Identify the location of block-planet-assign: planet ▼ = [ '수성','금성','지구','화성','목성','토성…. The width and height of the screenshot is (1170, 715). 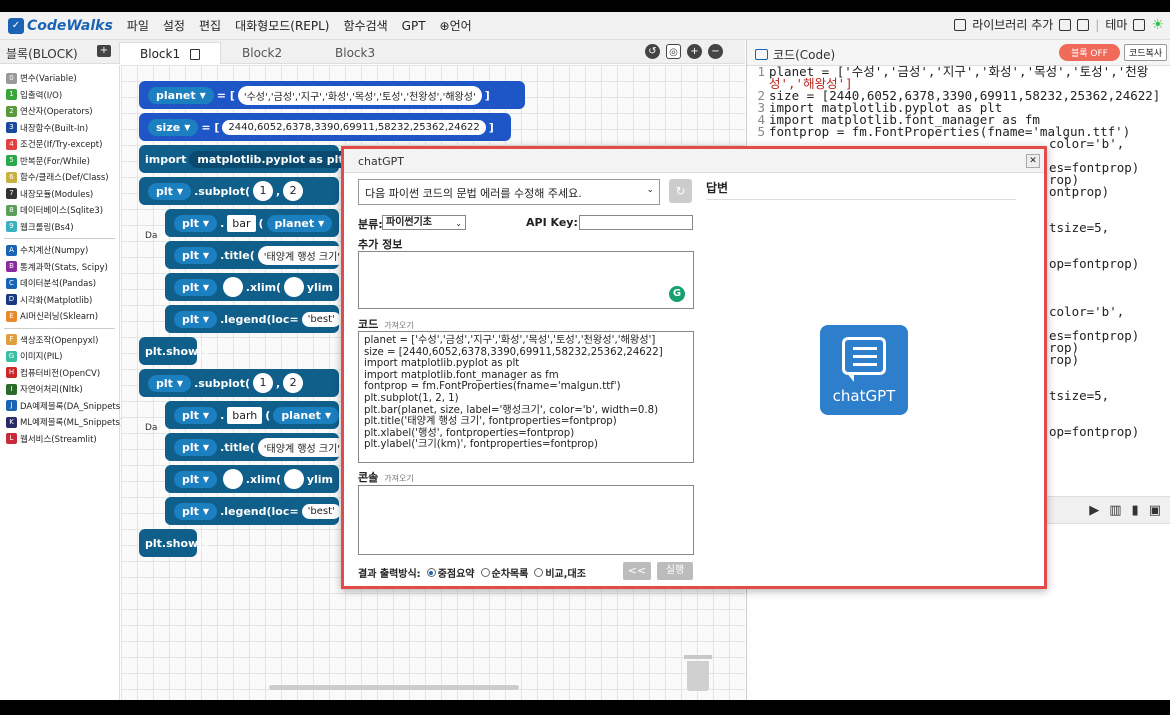
(332, 95).